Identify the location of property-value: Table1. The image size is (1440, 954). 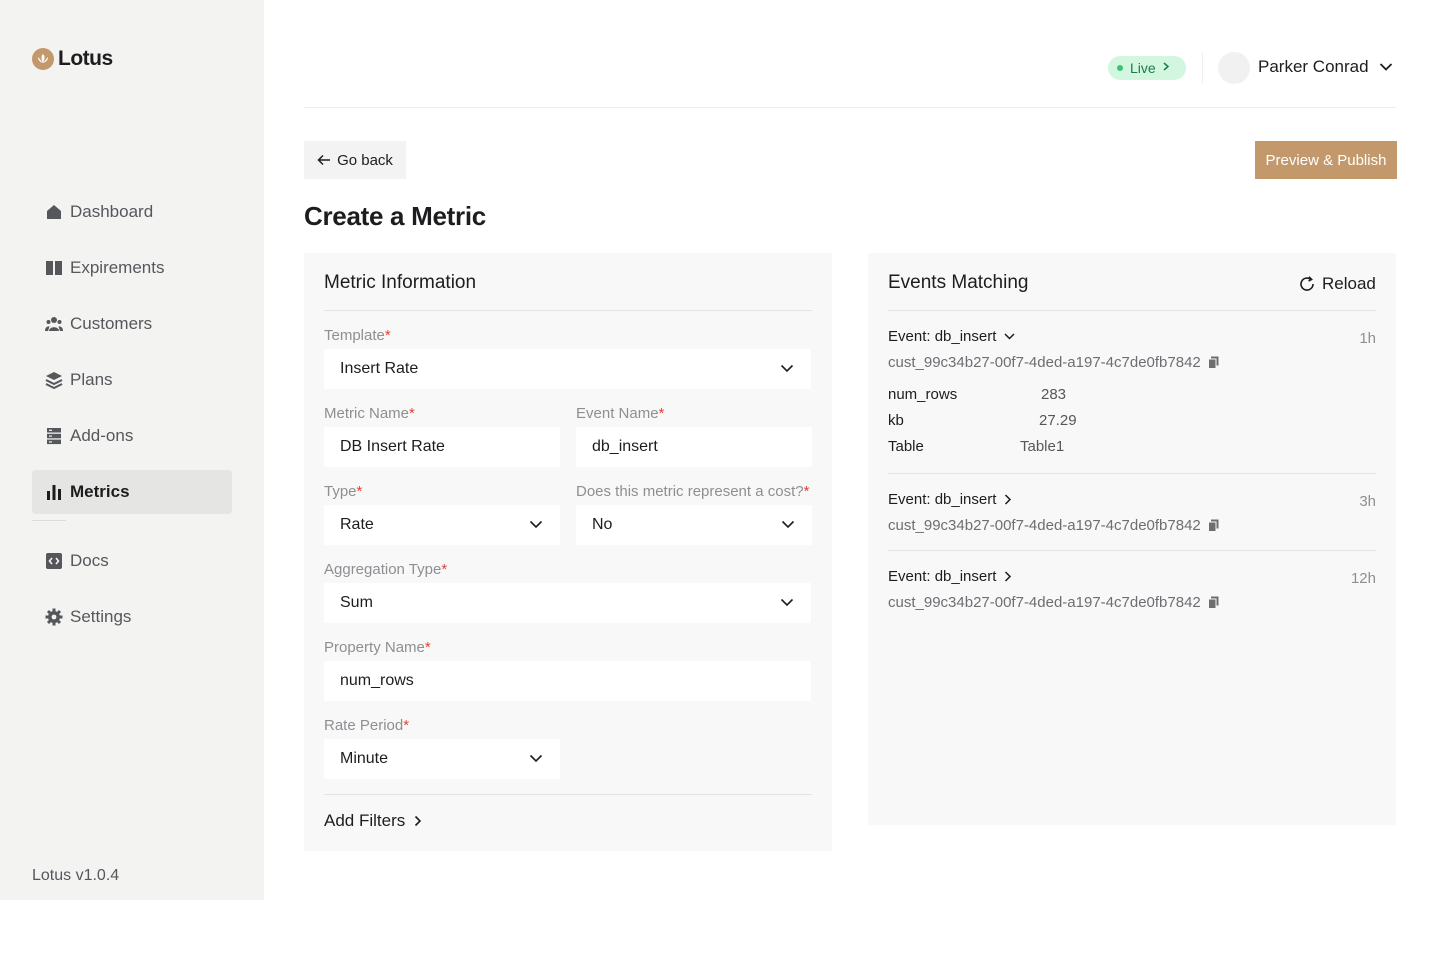
(1042, 446).